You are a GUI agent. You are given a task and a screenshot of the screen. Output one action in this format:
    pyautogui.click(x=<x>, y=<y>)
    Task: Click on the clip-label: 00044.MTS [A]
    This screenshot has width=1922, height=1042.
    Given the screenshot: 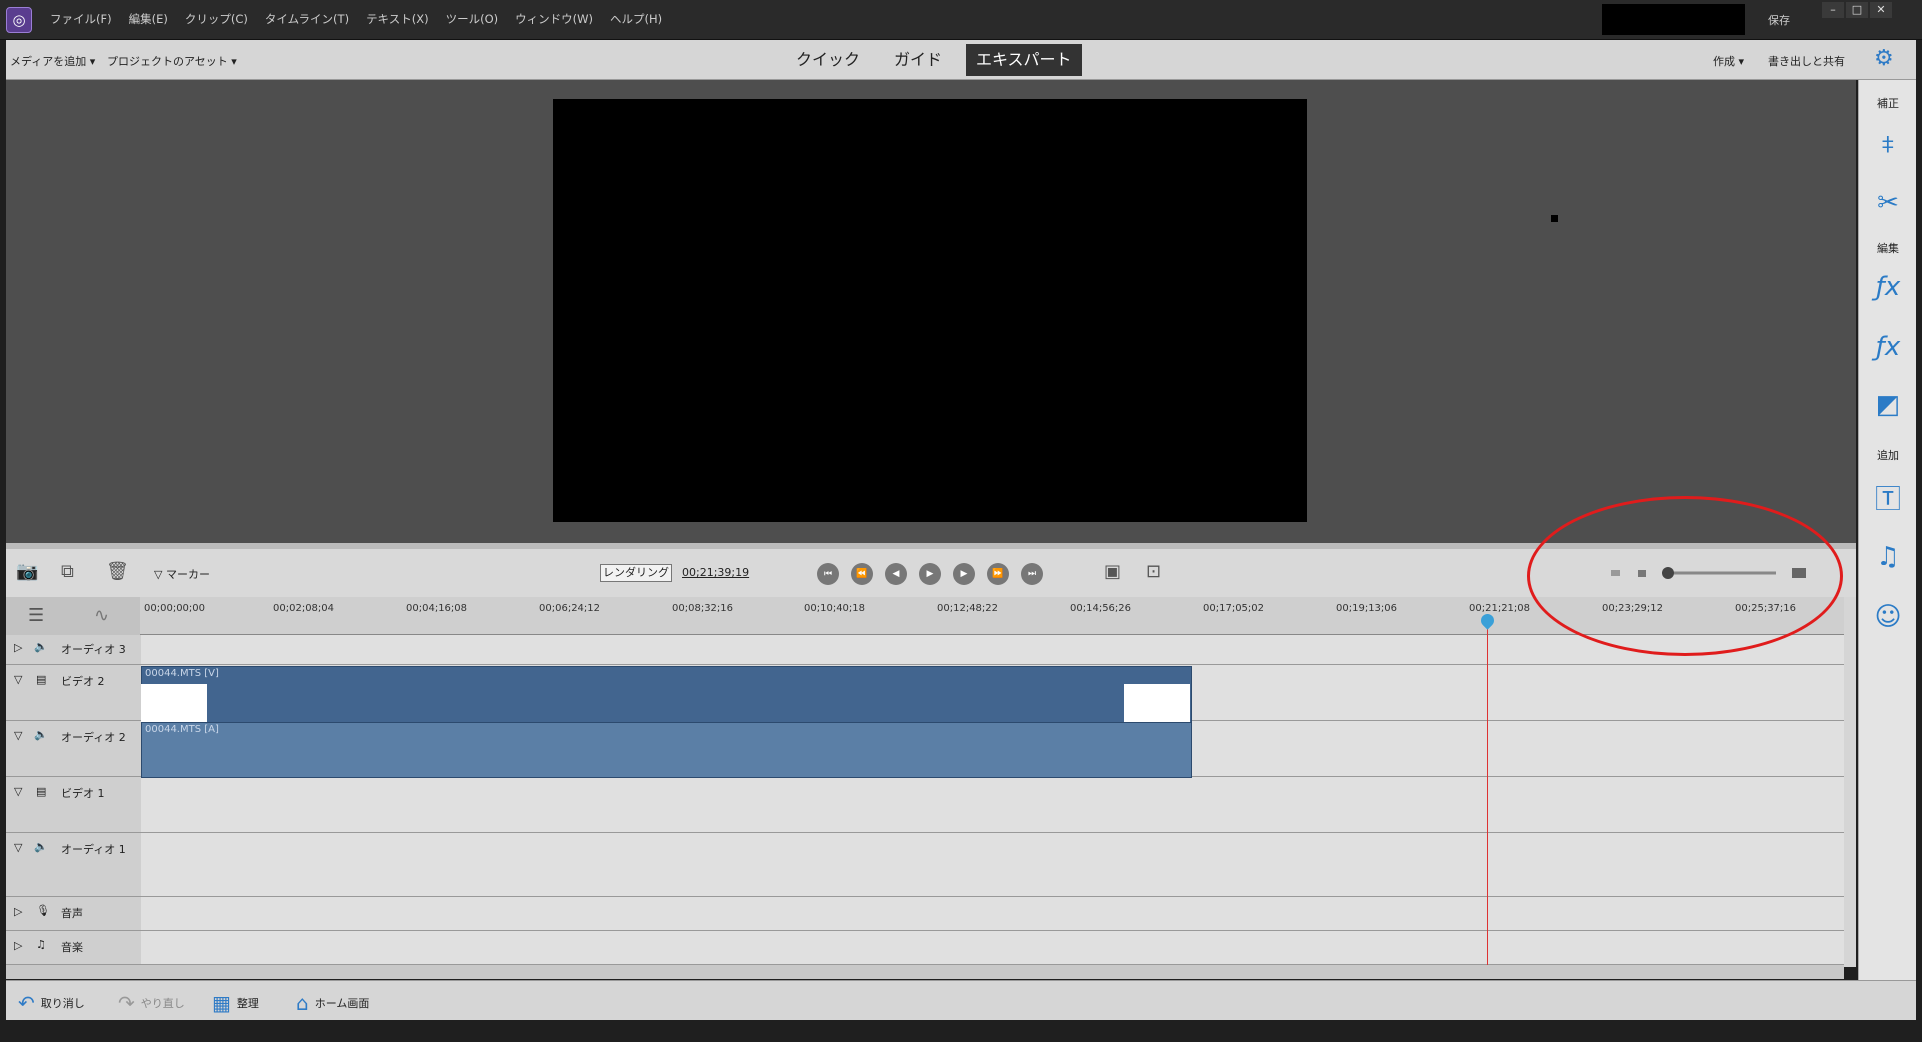 What is the action you would take?
    pyautogui.click(x=182, y=729)
    